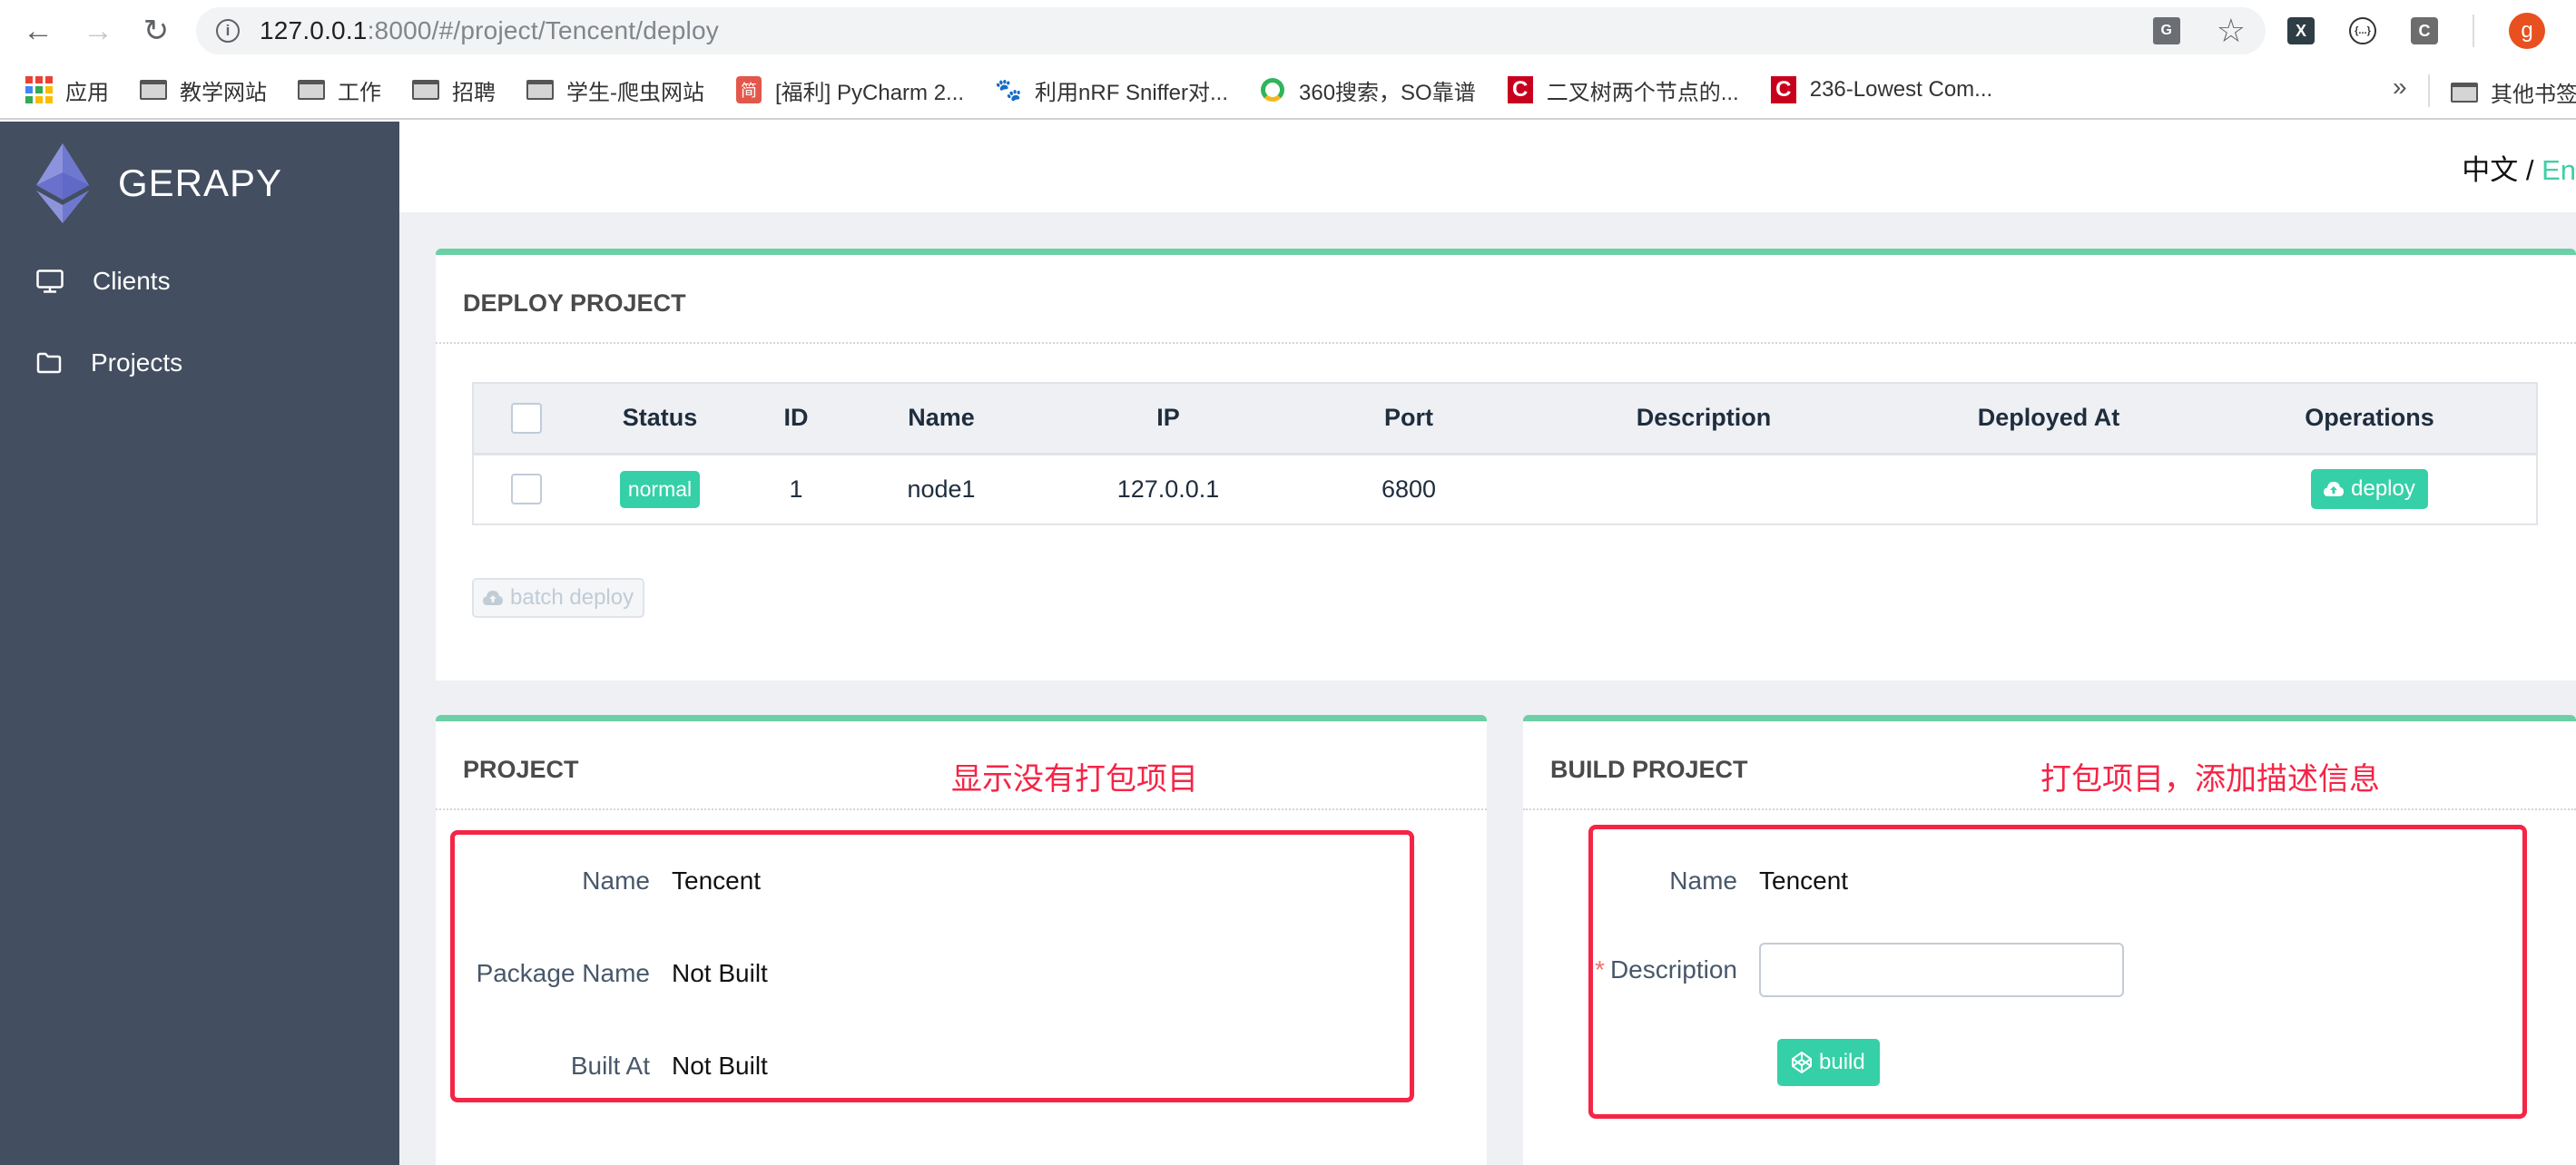 The image size is (2576, 1165). I want to click on column-header: Description, so click(1703, 419).